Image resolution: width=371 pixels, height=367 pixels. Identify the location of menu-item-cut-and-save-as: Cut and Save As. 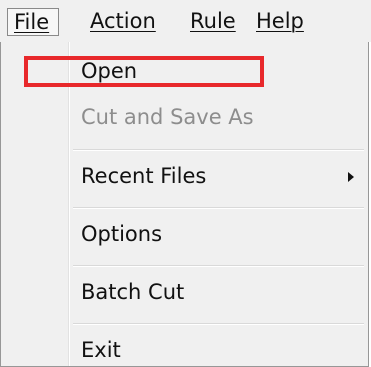
(219, 117).